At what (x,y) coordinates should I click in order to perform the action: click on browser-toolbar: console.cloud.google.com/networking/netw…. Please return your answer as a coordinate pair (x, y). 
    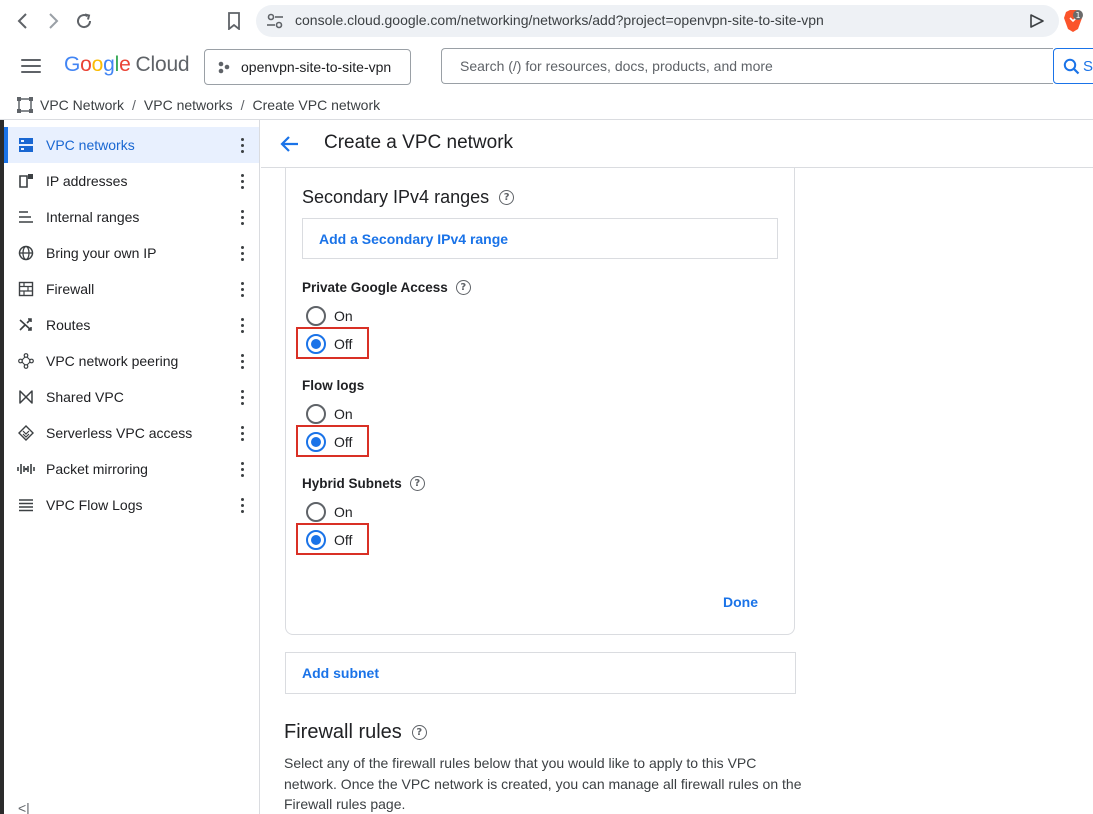
    Looking at the image, I should click on (546, 21).